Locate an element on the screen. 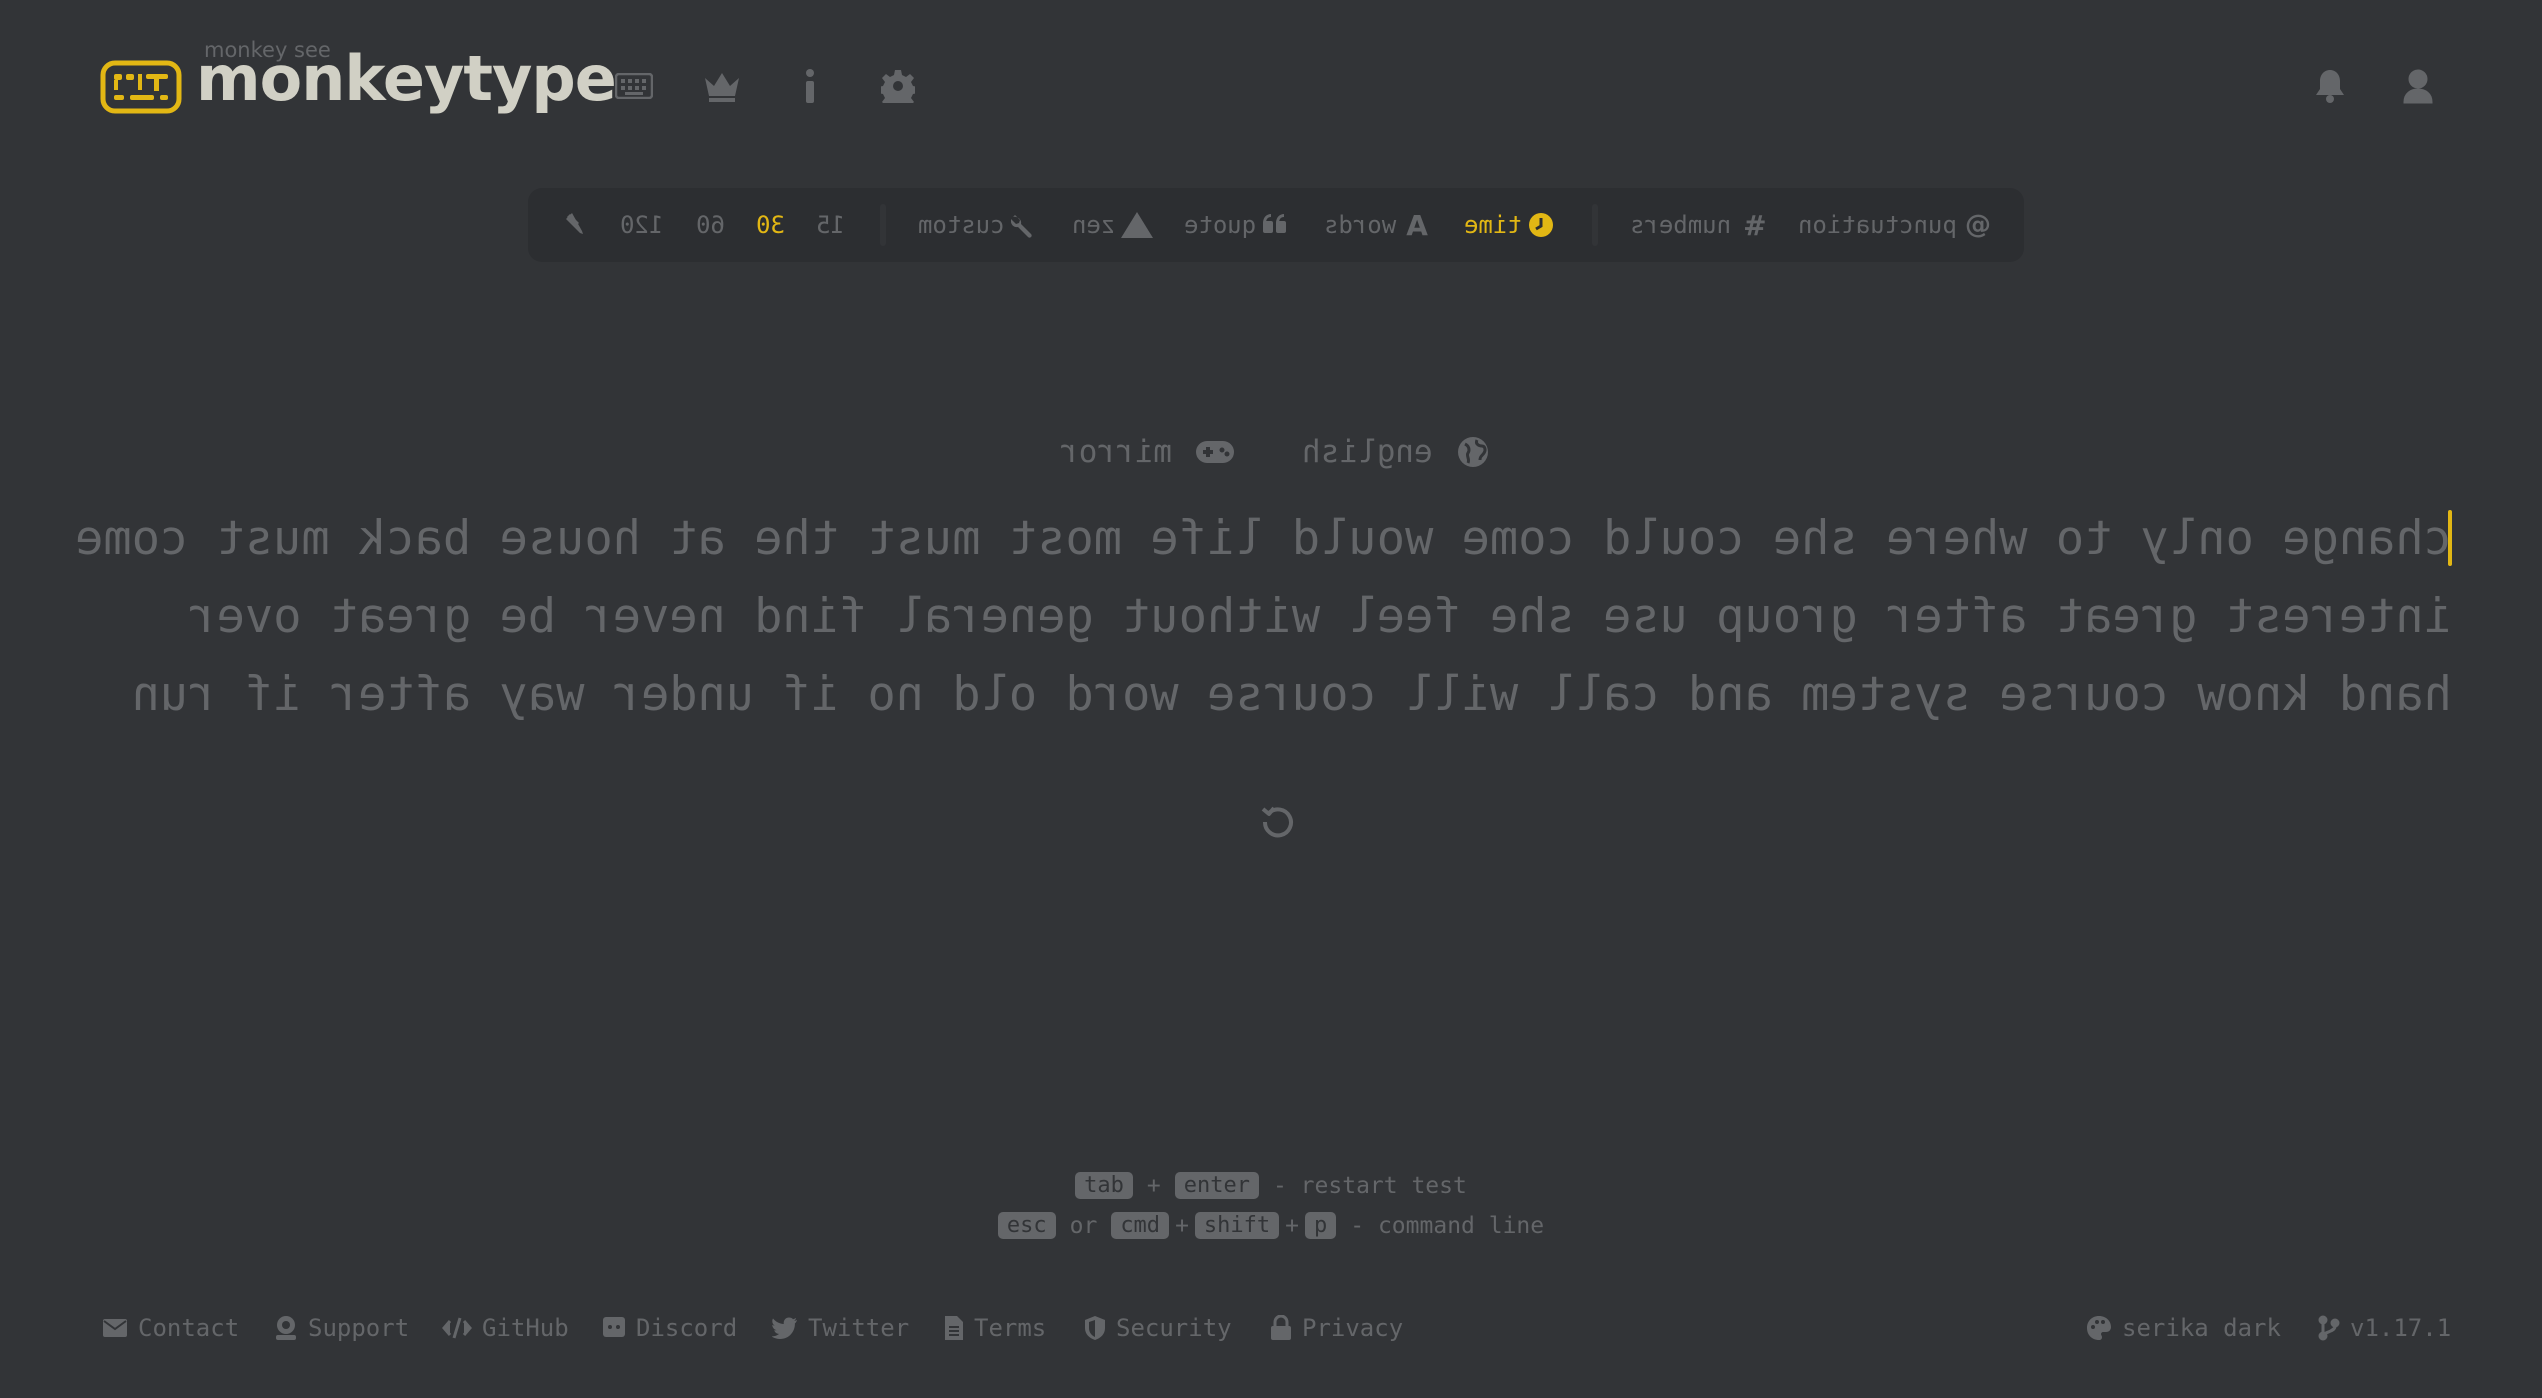  envelope-icon is located at coordinates (115, 1328).